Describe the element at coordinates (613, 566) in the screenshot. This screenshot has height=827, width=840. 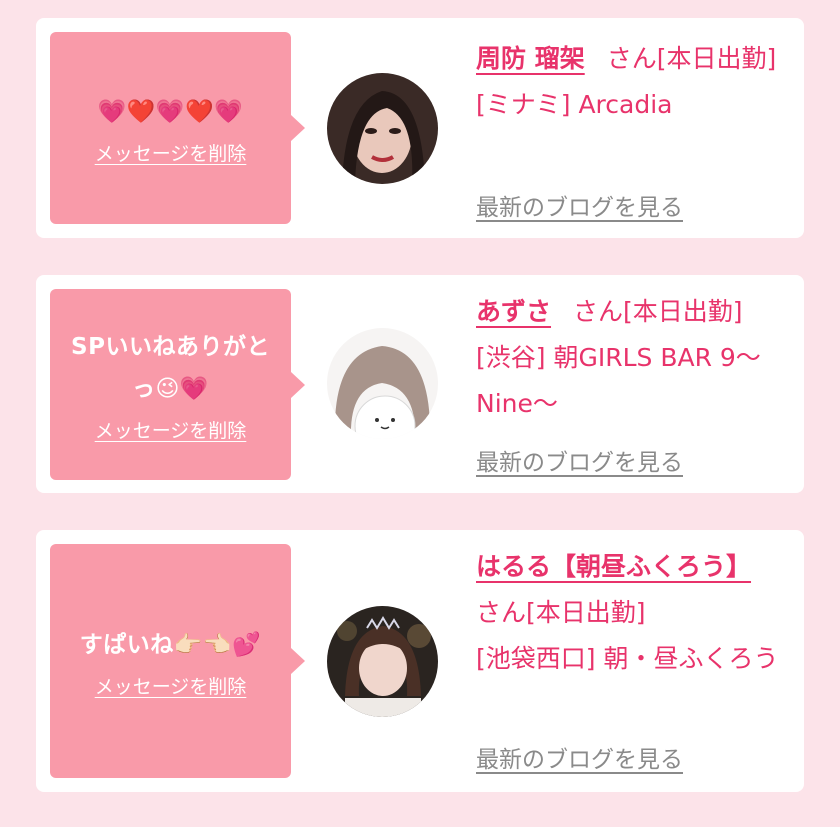
I see `girl-name-link: はるる【朝昼ふくろう】` at that location.